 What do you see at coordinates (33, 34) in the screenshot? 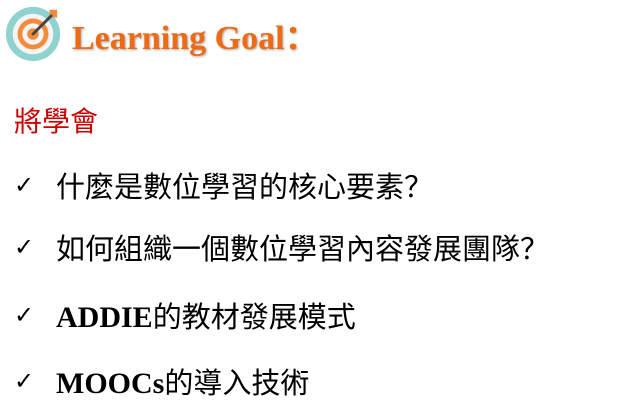
I see `target-icon` at bounding box center [33, 34].